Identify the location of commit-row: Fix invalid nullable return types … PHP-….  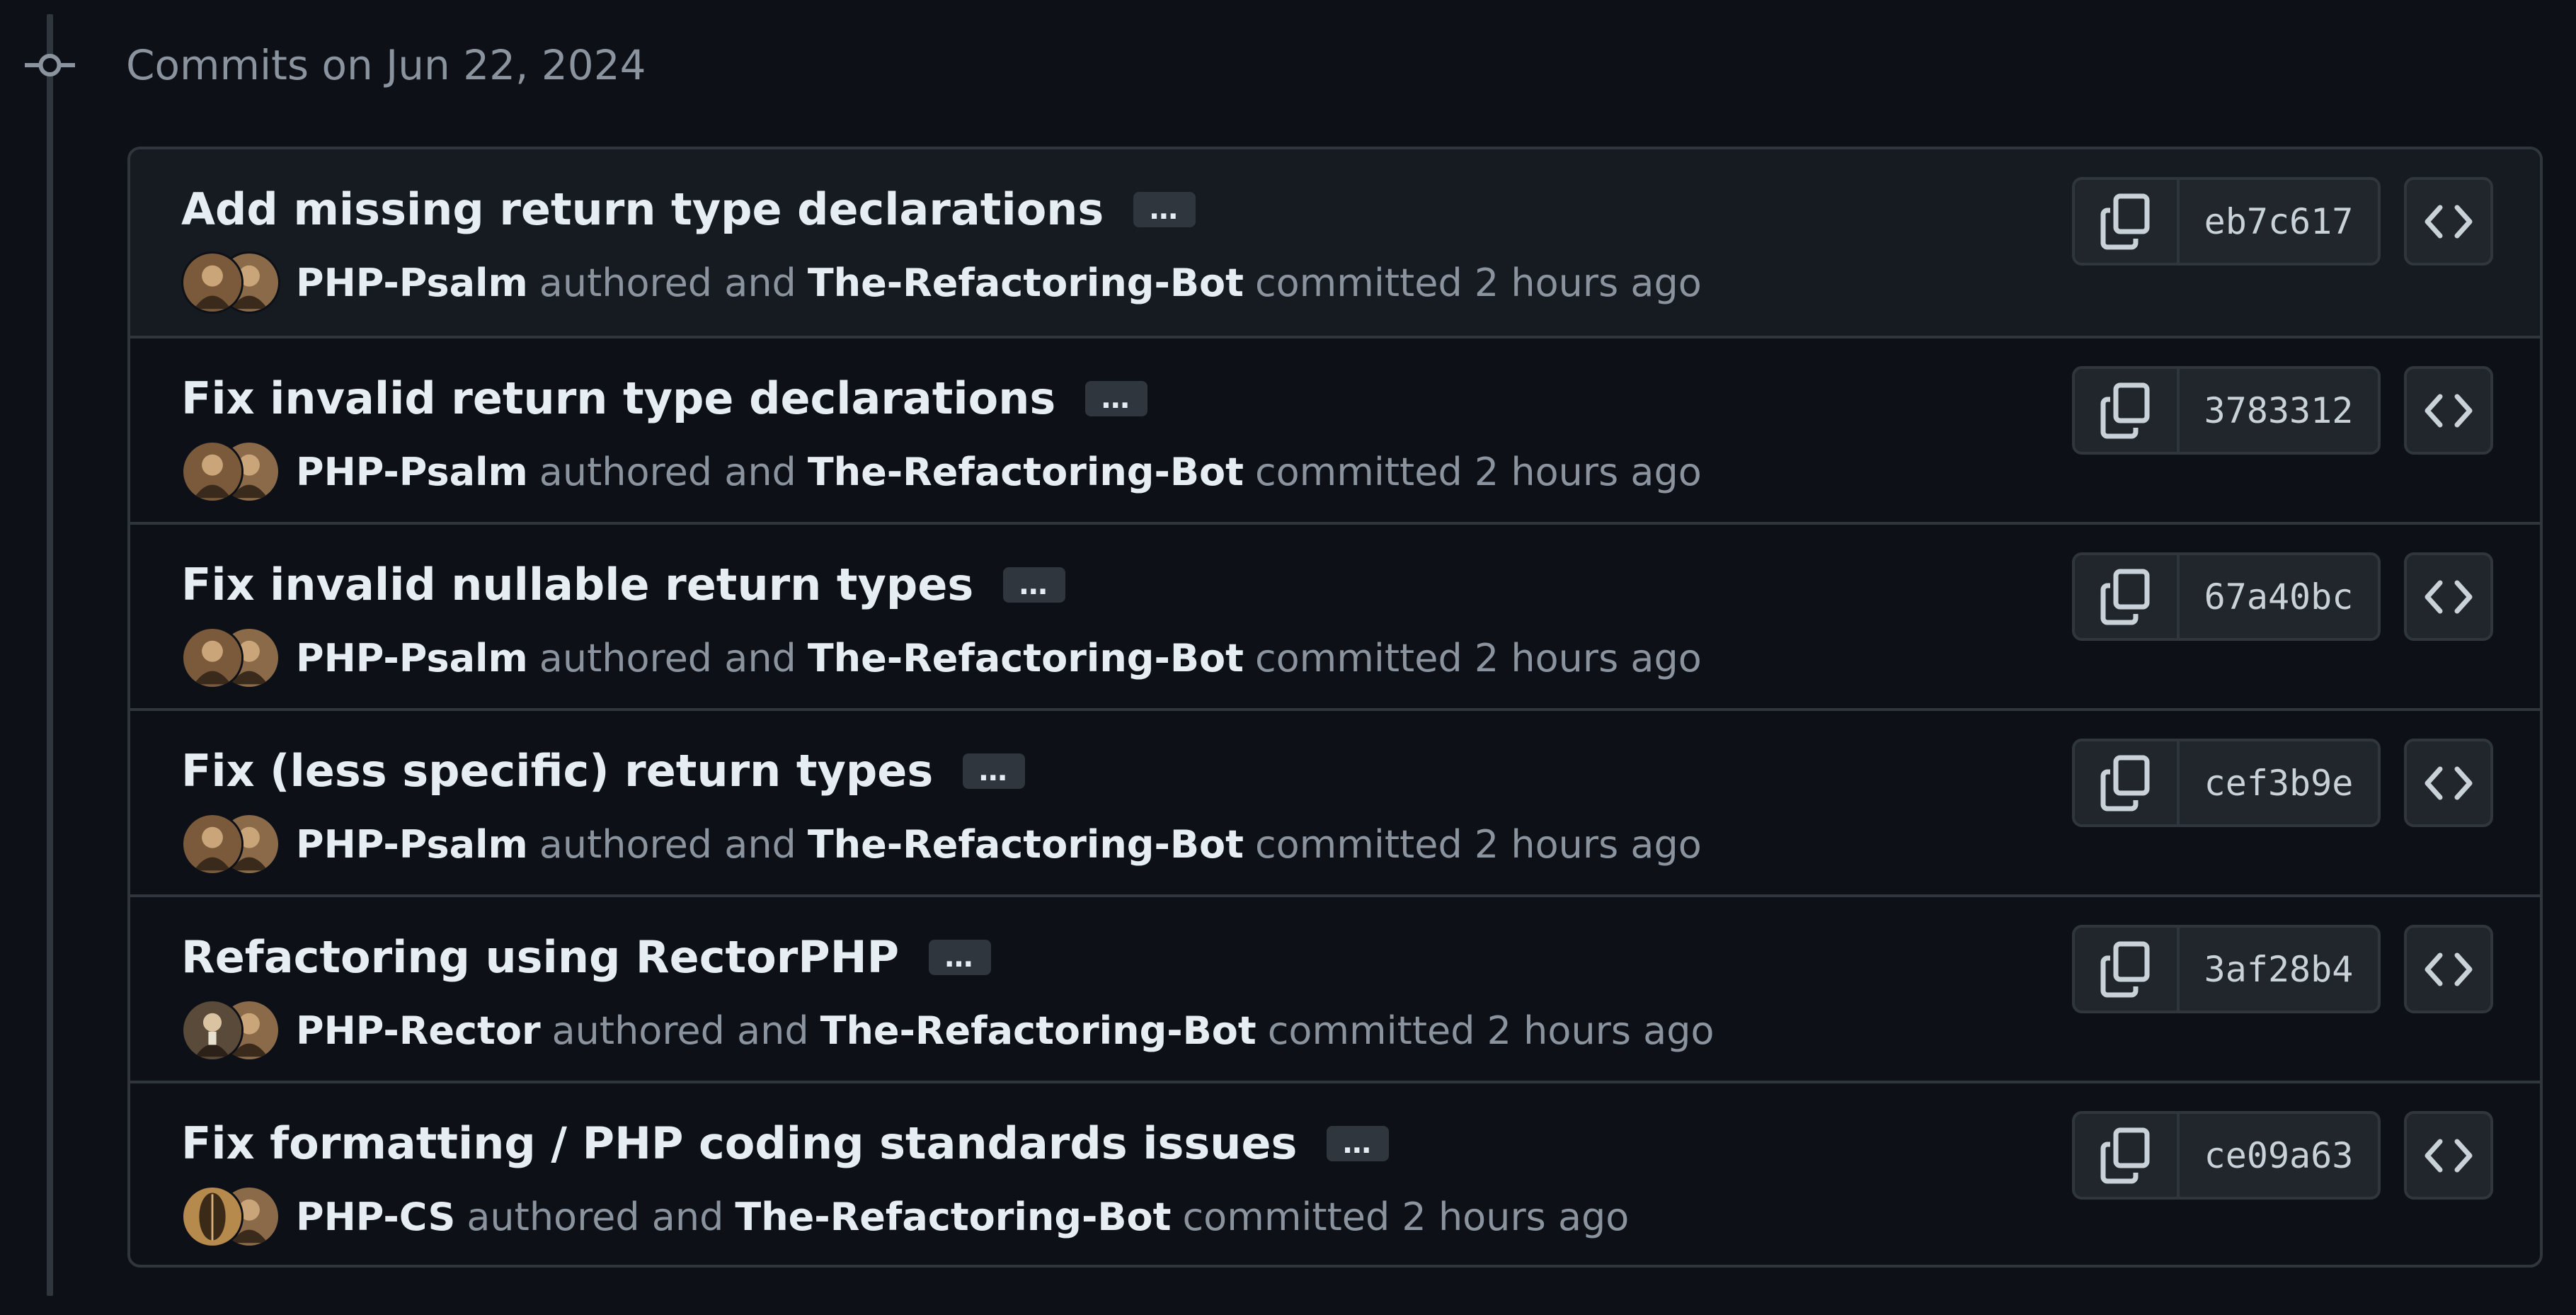
(1335, 615).